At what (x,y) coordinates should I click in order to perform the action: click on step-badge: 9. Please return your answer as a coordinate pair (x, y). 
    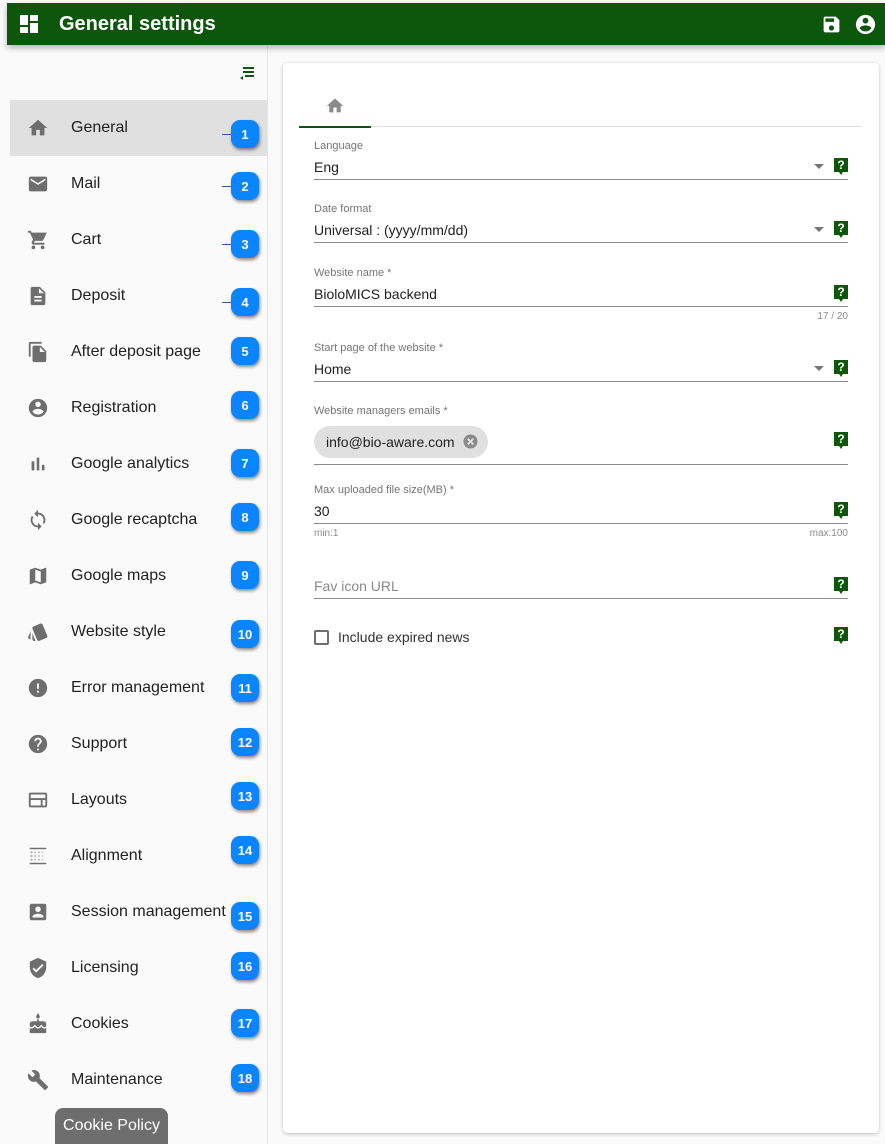
    Looking at the image, I should click on (245, 575).